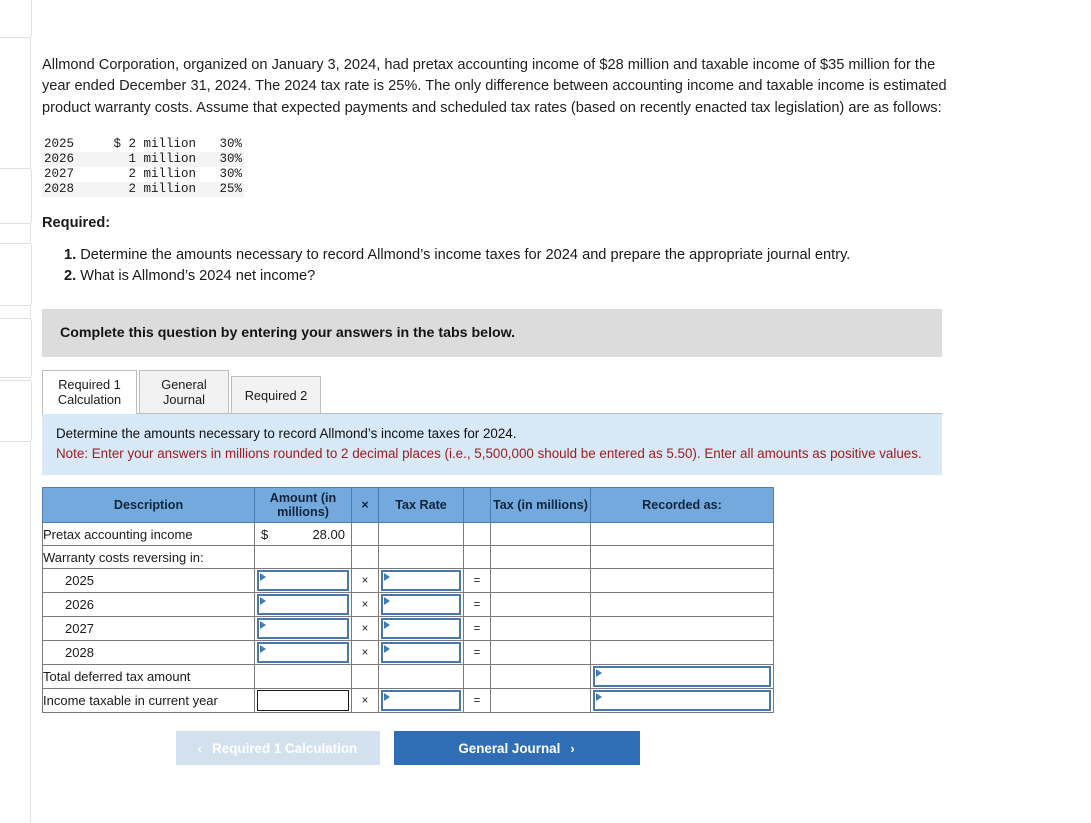 Image resolution: width=1091 pixels, height=823 pixels. I want to click on tab-required-1-calculation: Required 1 Calculation, so click(89, 392).